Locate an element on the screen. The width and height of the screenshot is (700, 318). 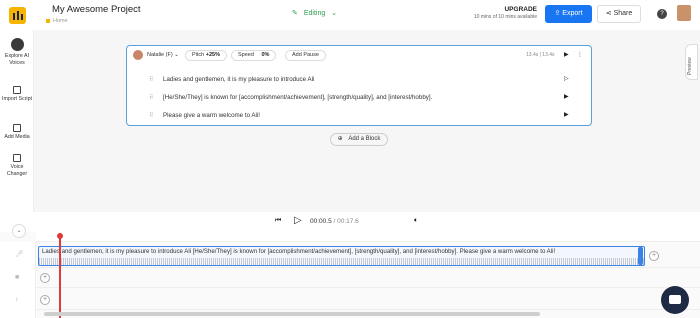
track-icons-column: 🎤︎ ■ ♪ is located at coordinates (18, 280).